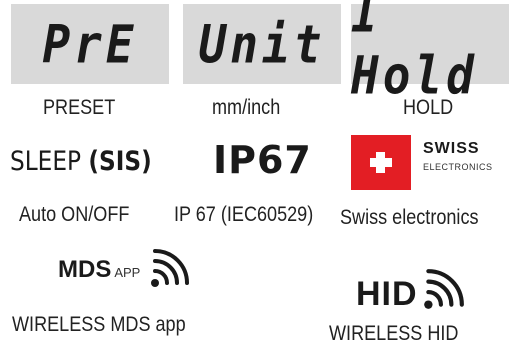 The width and height of the screenshot is (517, 347). I want to click on lcd-unit-text: Unit, so click(262, 44).